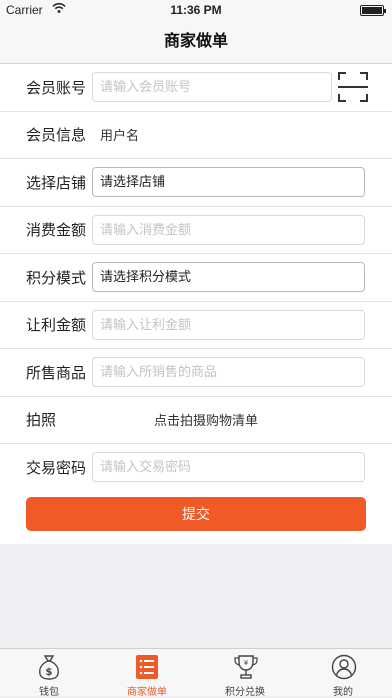 The image size is (392, 698). I want to click on tab-merchant-order: 商家做单, so click(147, 673).